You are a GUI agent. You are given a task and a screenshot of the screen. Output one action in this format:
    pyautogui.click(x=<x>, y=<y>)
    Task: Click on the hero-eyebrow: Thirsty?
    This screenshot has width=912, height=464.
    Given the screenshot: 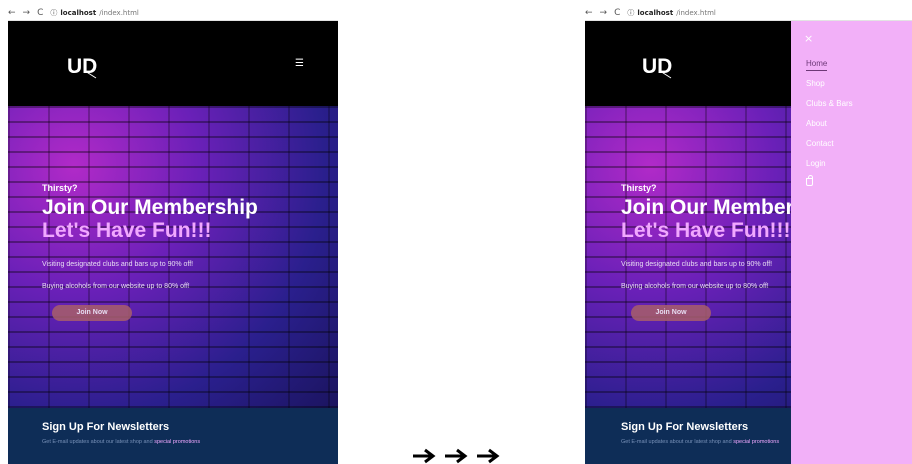 What is the action you would take?
    pyautogui.click(x=60, y=188)
    